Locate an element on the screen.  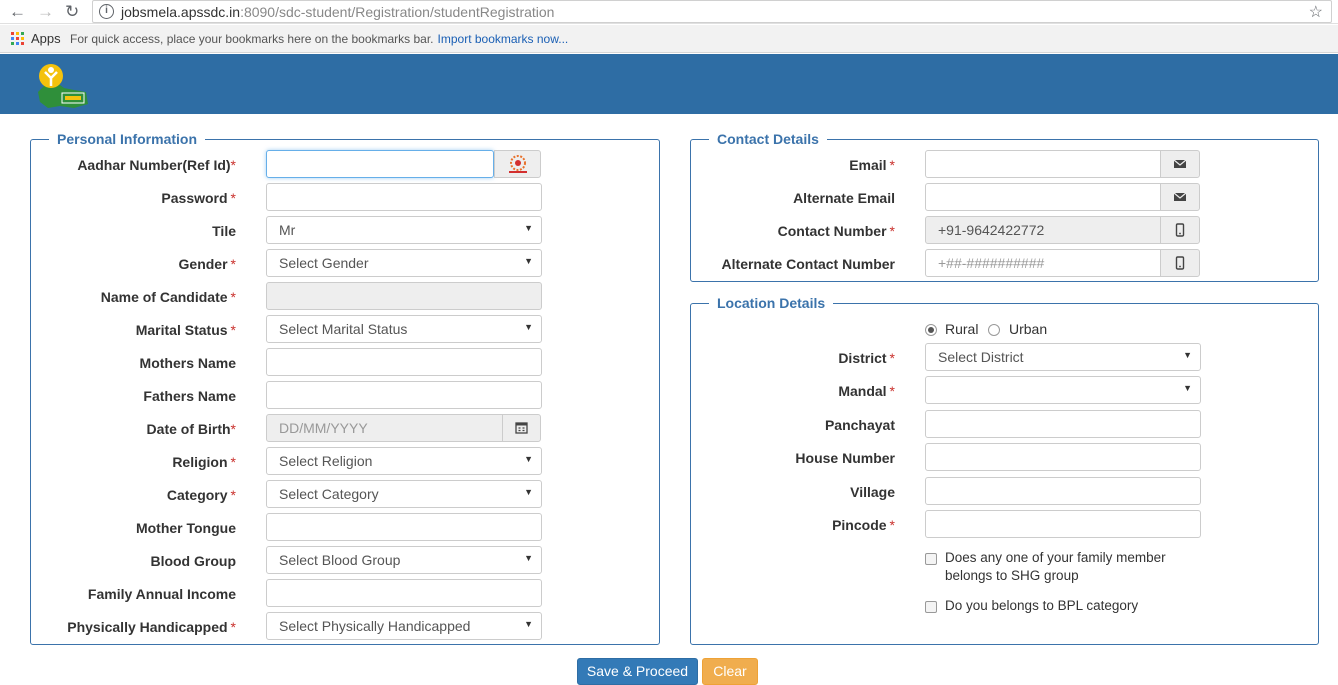
marital-select: Select Marital Status ▼ is located at coordinates (404, 329).